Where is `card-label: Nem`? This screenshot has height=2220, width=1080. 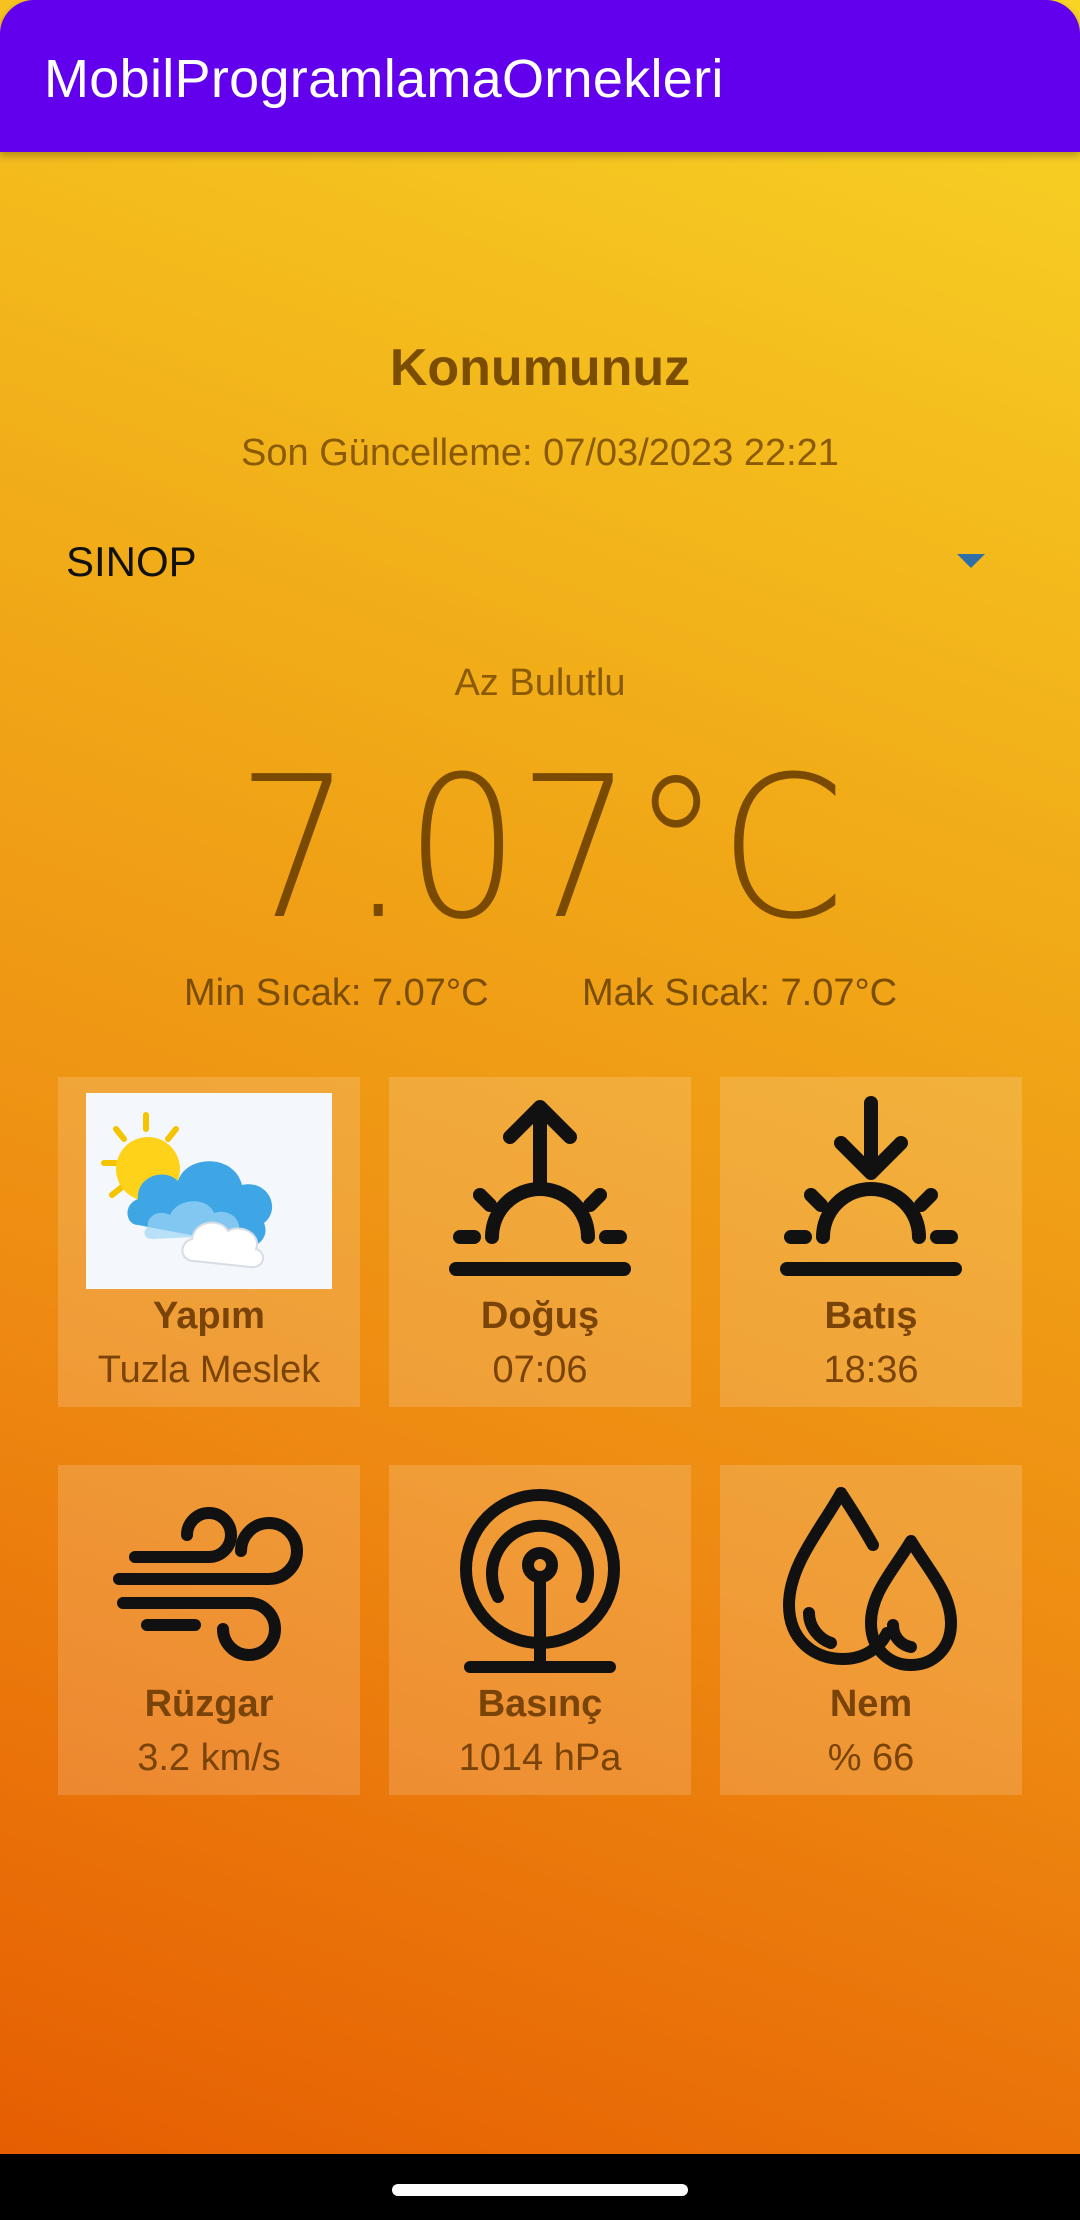 card-label: Nem is located at coordinates (871, 1704).